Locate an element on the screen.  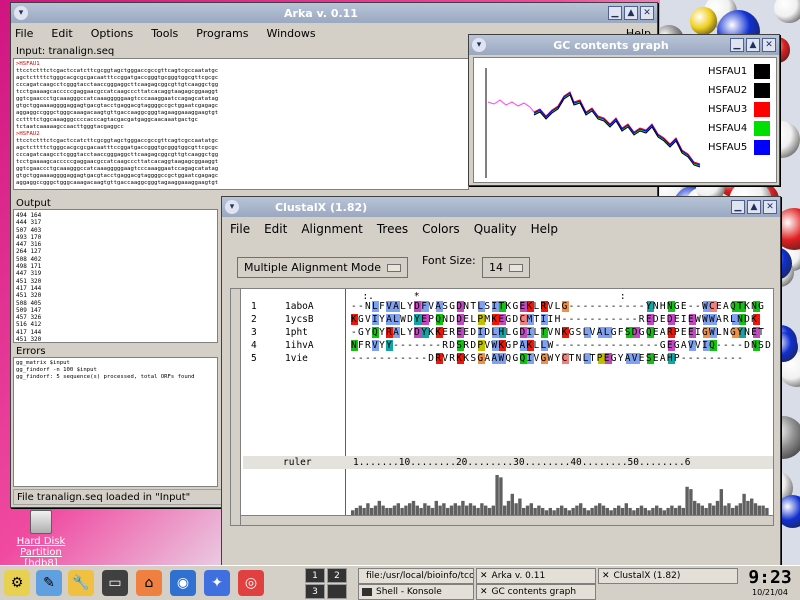
task-file-manager: file:/usr/local/bioinfo/tcoffee is located at coordinates (416, 576).